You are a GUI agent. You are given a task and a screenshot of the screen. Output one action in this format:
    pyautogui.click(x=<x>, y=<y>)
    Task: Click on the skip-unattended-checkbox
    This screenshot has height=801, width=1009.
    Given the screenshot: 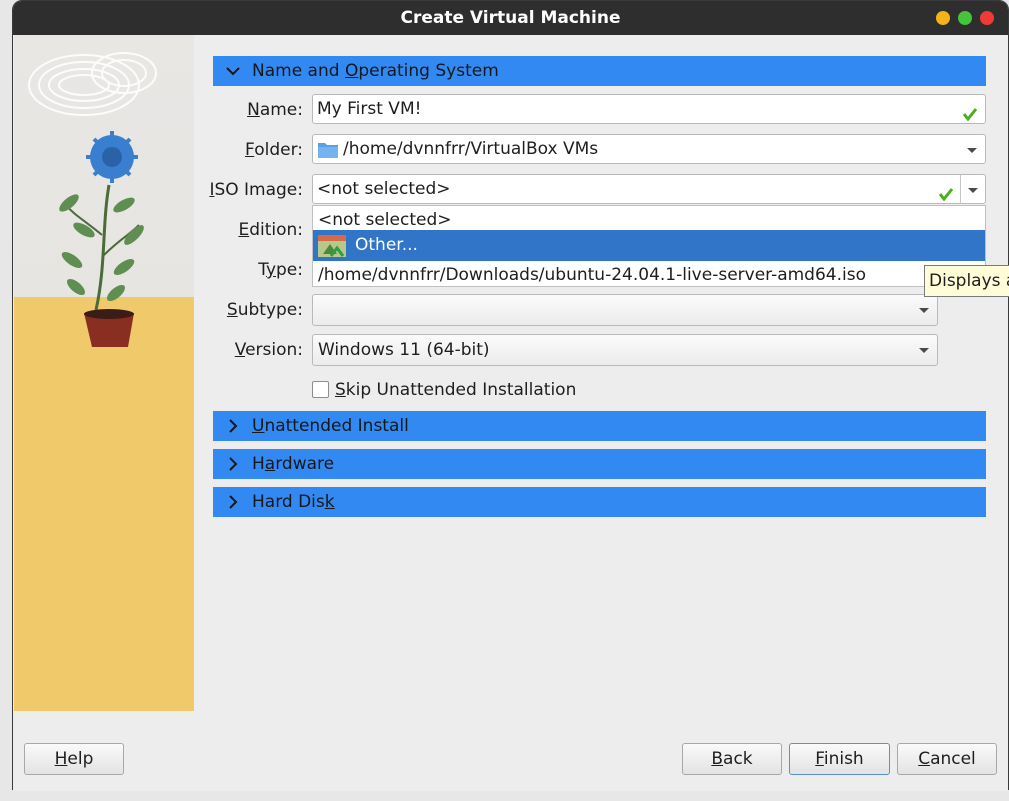 What is the action you would take?
    pyautogui.click(x=320, y=389)
    